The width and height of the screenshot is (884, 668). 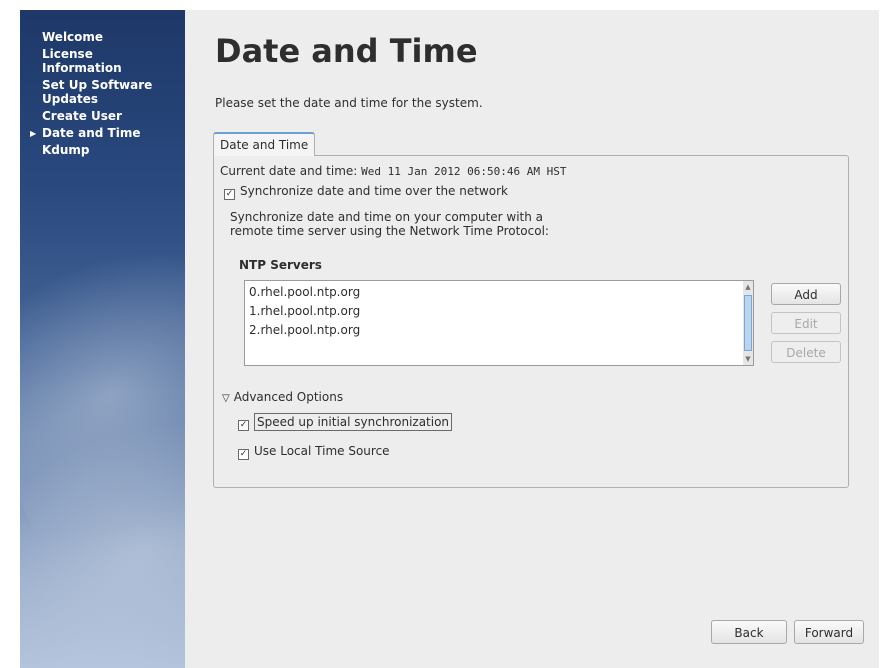 What do you see at coordinates (464, 171) in the screenshot?
I see `current-datetime-value: Wed 11 Jan 2012 06:50:46 AM HST` at bounding box center [464, 171].